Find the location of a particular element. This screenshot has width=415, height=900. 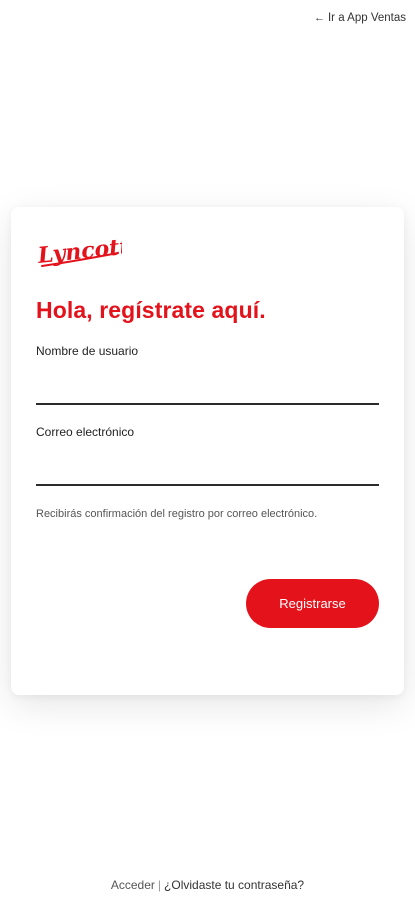

brand-logo: Lyncott is located at coordinates (79, 251).